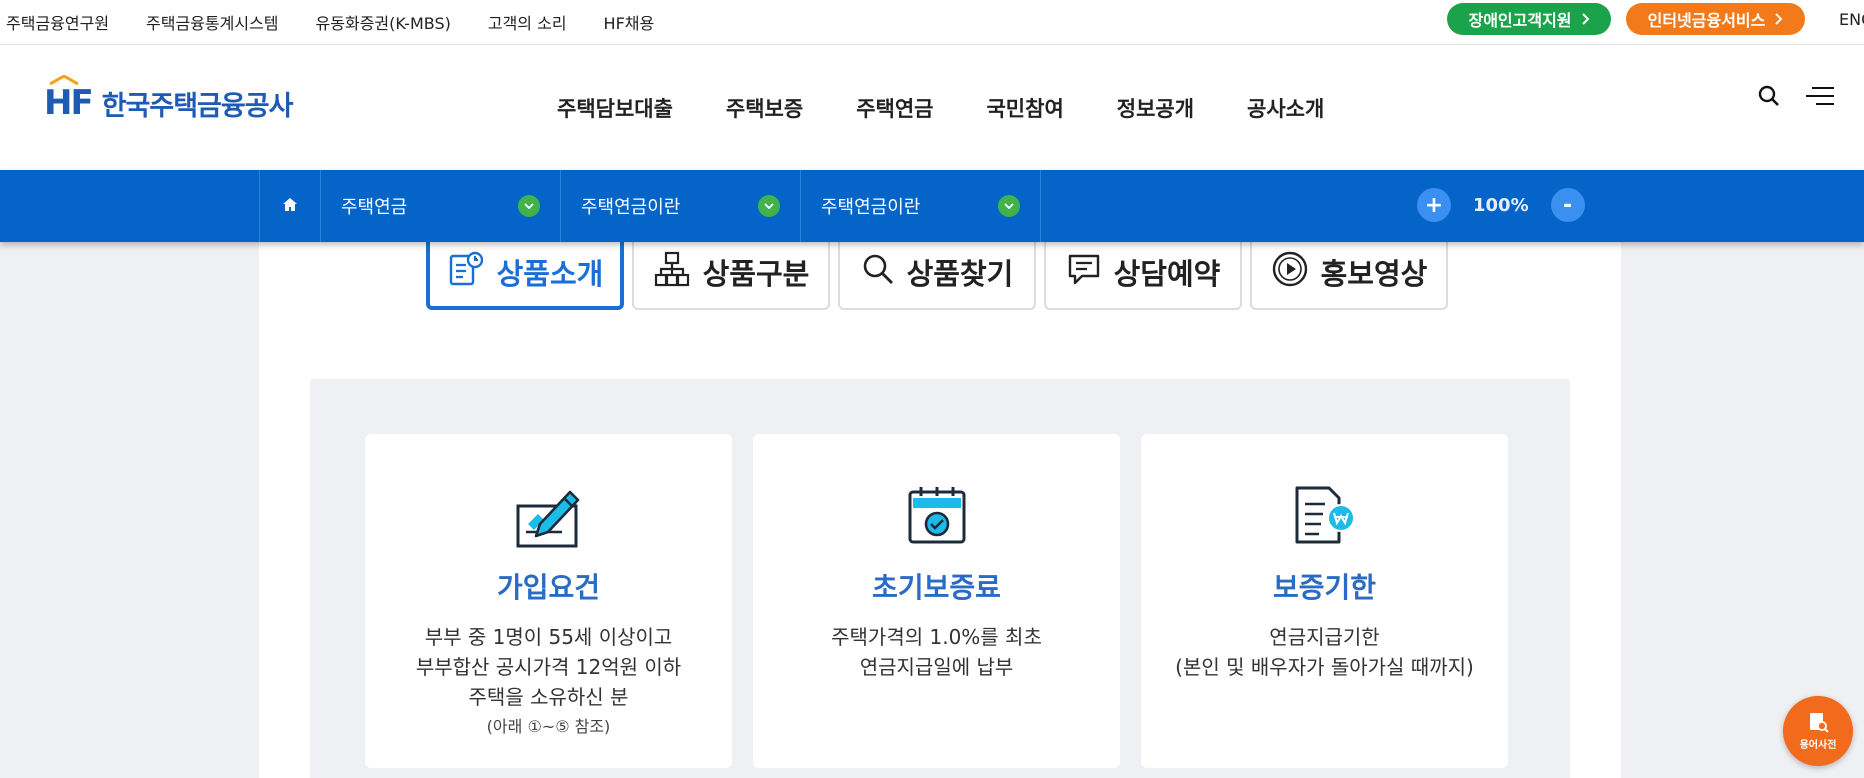  I want to click on breadcrumb-bar: 주택연금 주택연금이란 주택연금이란 + 100% -, so click(932, 206).